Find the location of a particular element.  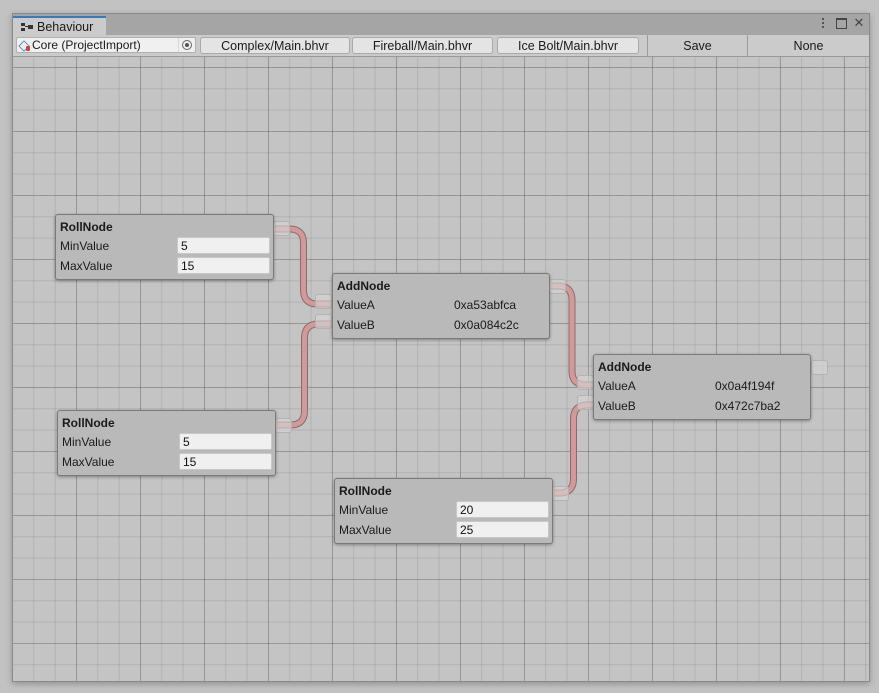

node-row-value-b: ValueB 0x0a084c2c is located at coordinates (441, 325).